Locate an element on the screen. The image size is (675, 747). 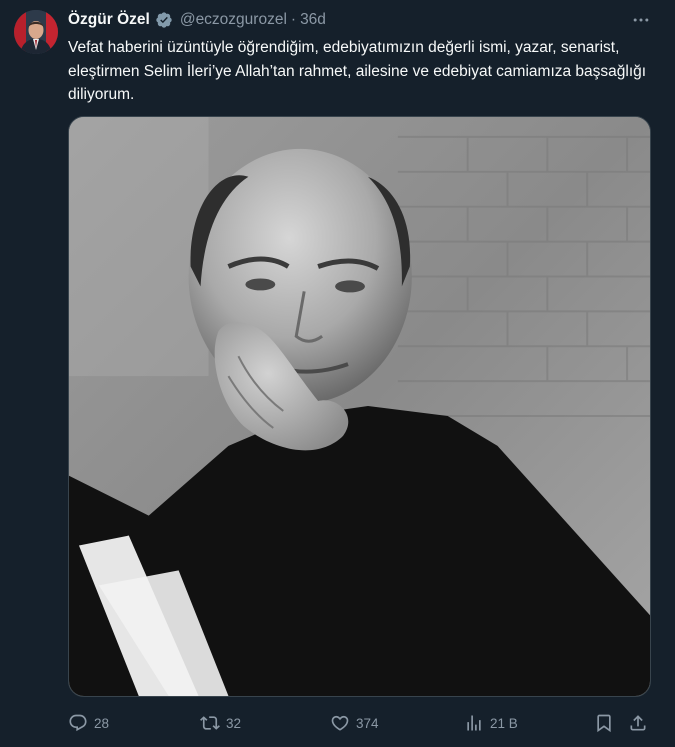
retweet-count: 32 is located at coordinates (234, 723).